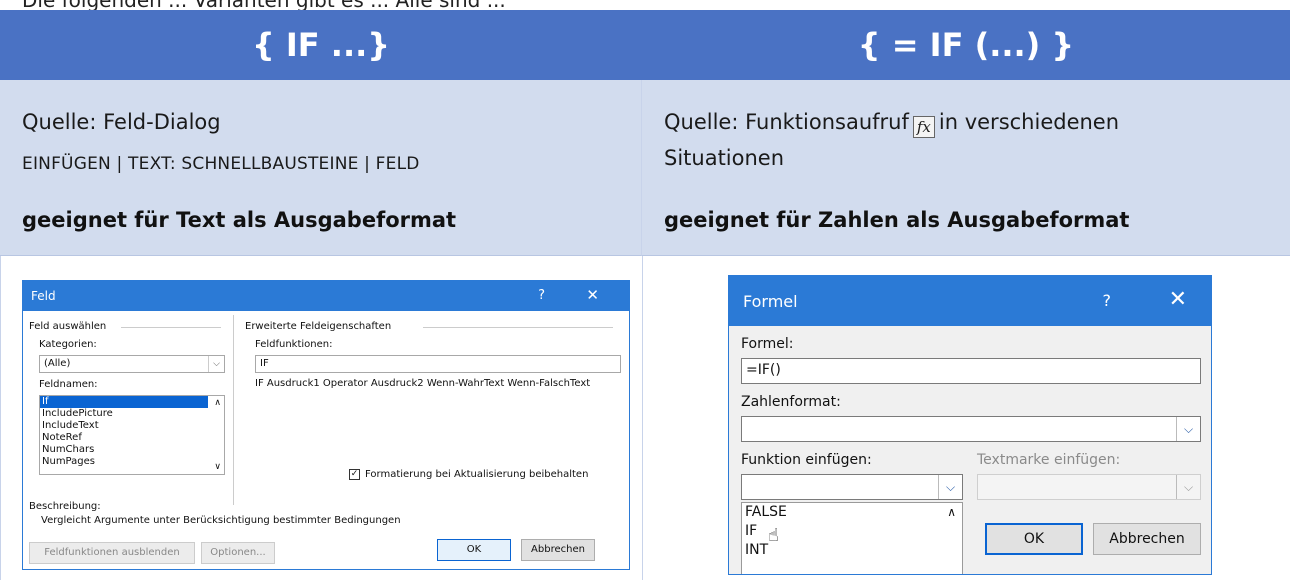 The height and width of the screenshot is (580, 1290). What do you see at coordinates (1029, 122) in the screenshot?
I see `right-source-b: in verschiedenen` at bounding box center [1029, 122].